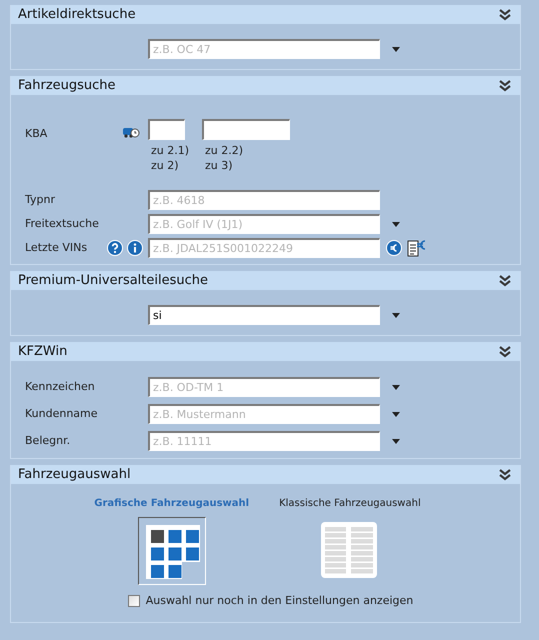 The width and height of the screenshot is (539, 640). I want to click on checkbox, so click(134, 601).